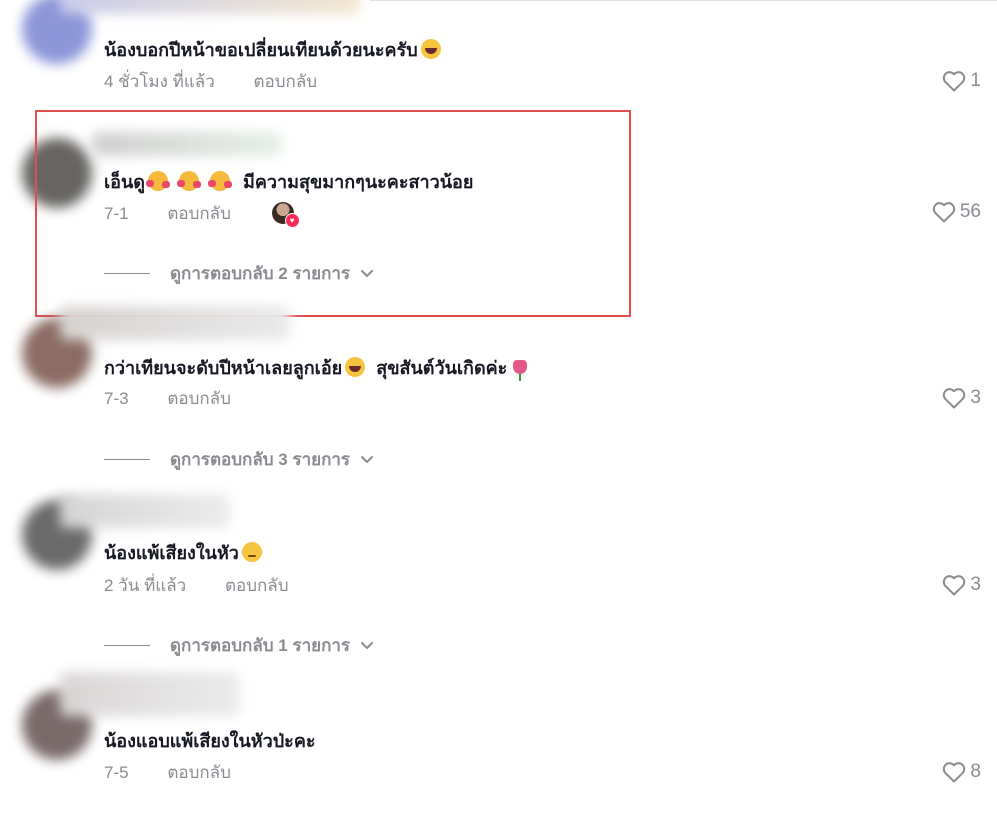 Image resolution: width=997 pixels, height=813 pixels. What do you see at coordinates (124, 182) in the screenshot?
I see `comment-text-prefix: เอ็นดู` at bounding box center [124, 182].